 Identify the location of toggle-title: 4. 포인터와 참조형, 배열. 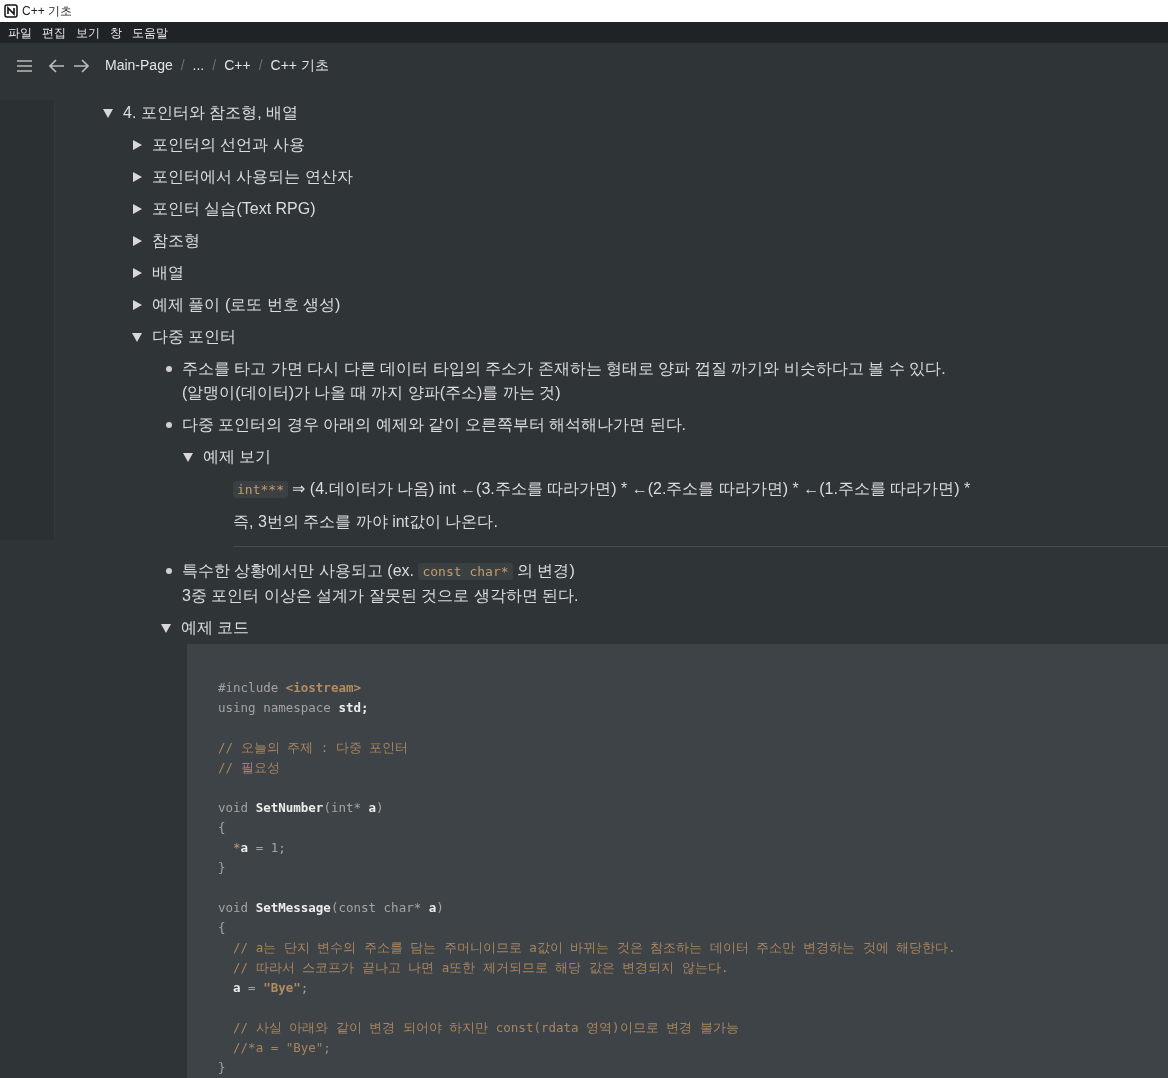
(211, 113).